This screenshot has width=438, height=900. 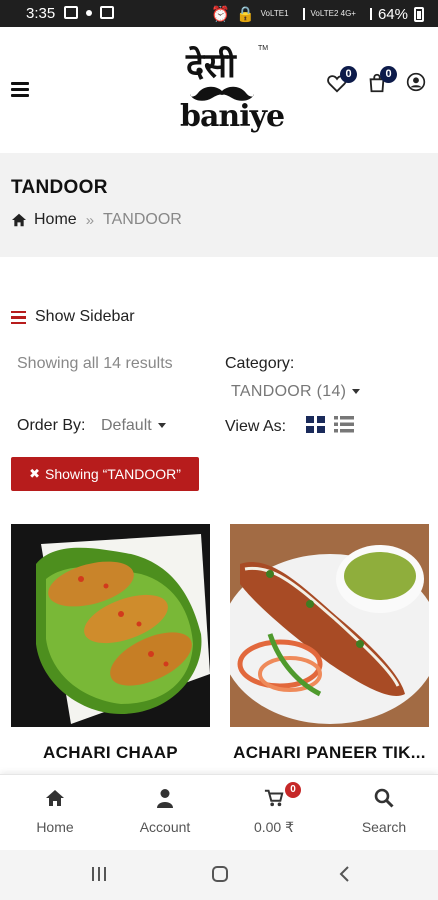 I want to click on status-right: ⏰ 🔒 VoLTE1 VoLTE2 4G+ 64%, so click(x=317, y=14).